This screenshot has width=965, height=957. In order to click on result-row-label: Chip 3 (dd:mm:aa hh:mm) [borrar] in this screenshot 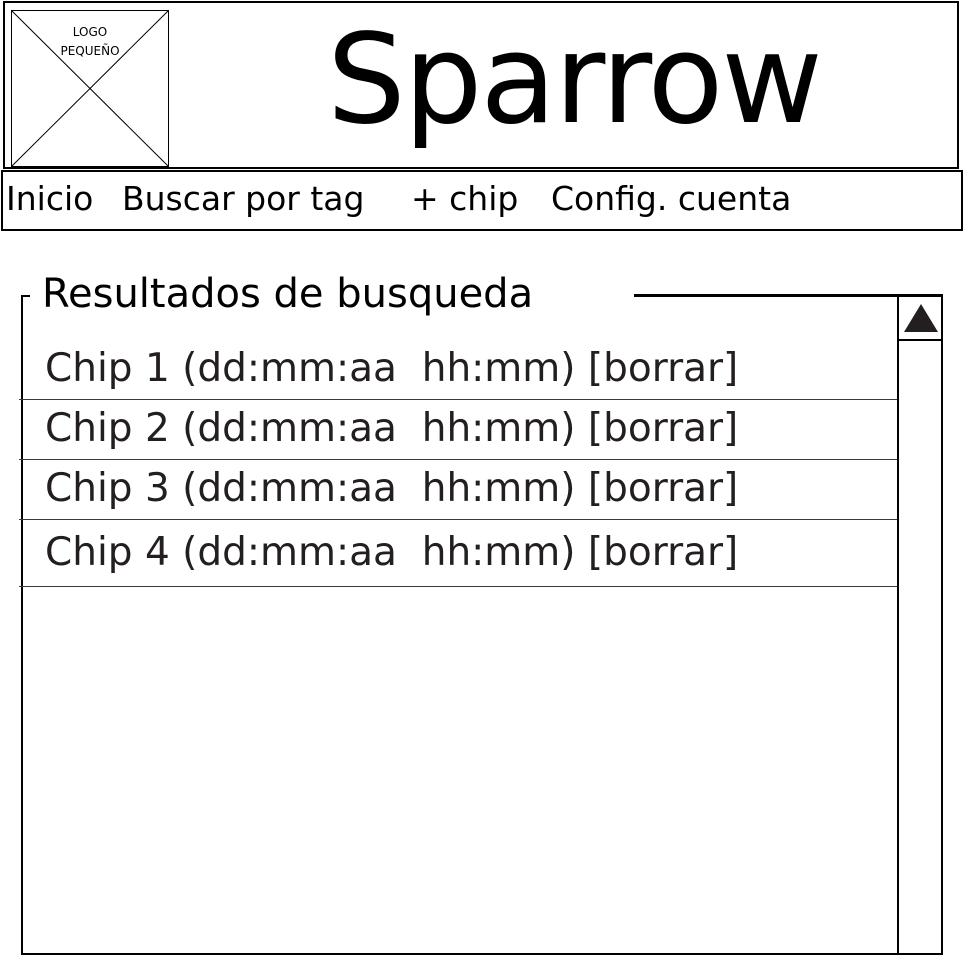, I will do `click(392, 488)`.